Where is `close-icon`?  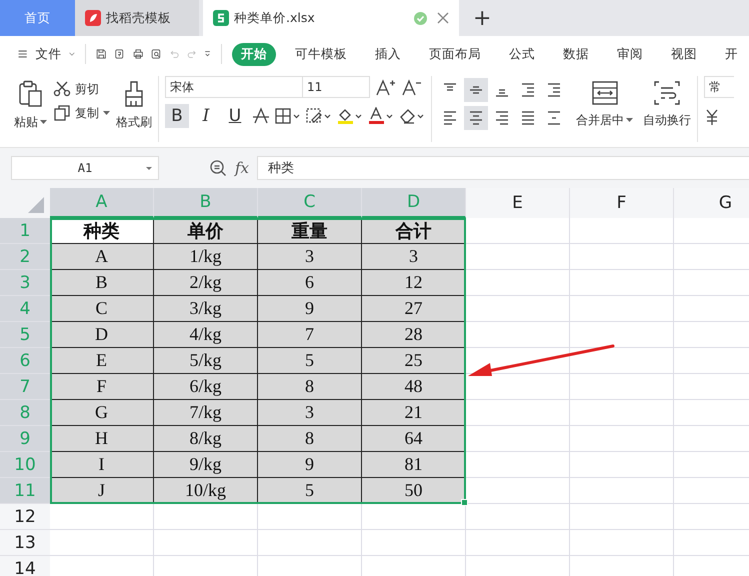 close-icon is located at coordinates (443, 18).